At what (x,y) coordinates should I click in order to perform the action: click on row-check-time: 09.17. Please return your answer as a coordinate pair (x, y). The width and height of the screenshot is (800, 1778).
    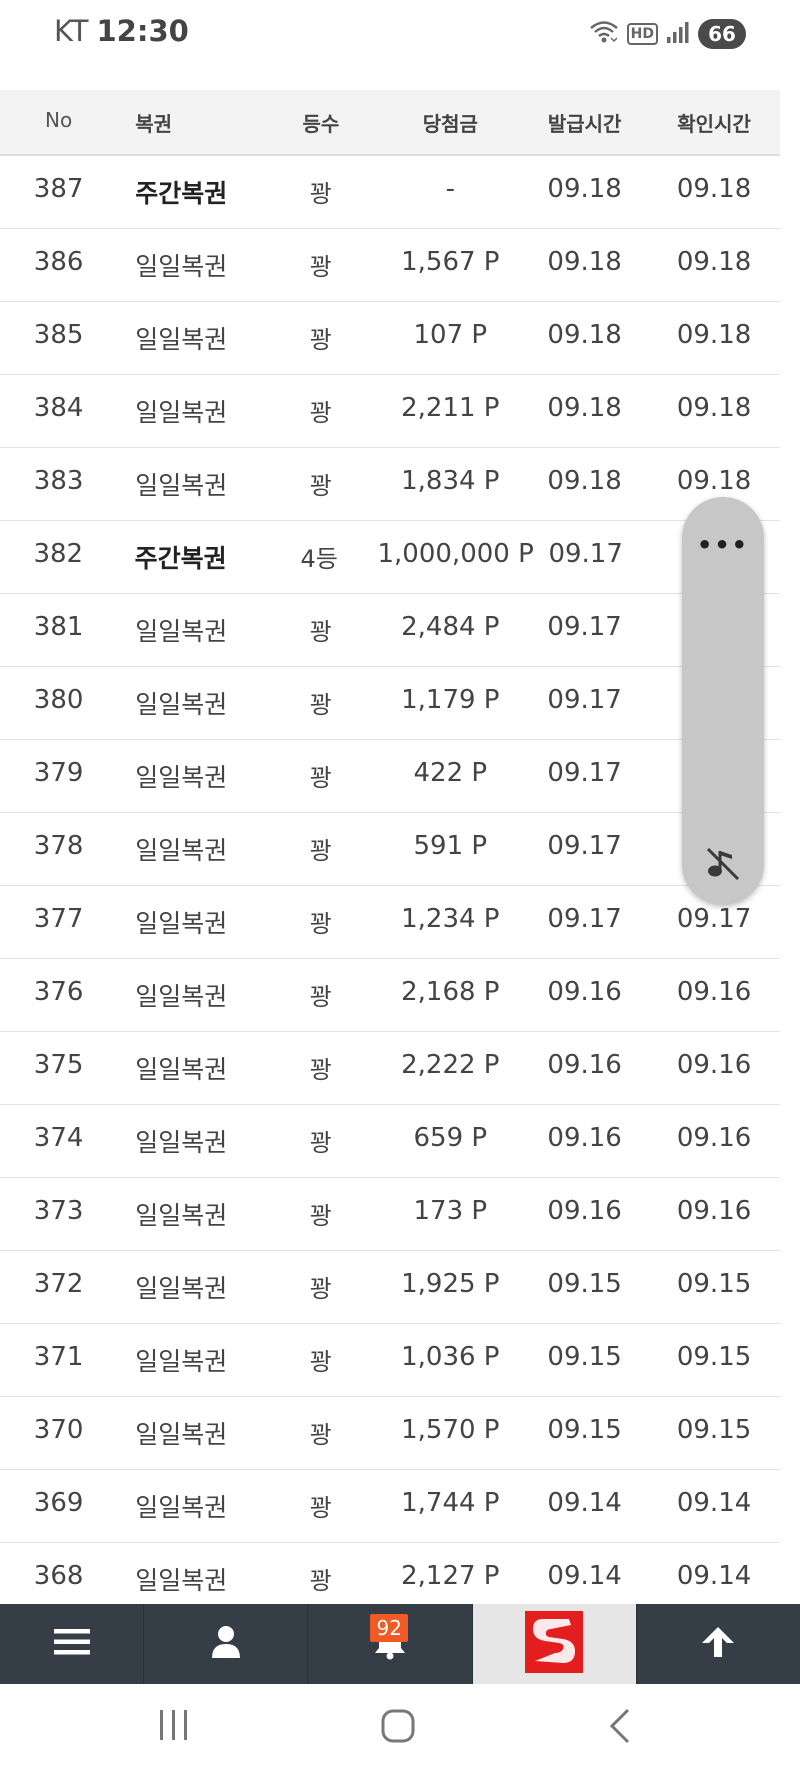
    Looking at the image, I should click on (714, 919).